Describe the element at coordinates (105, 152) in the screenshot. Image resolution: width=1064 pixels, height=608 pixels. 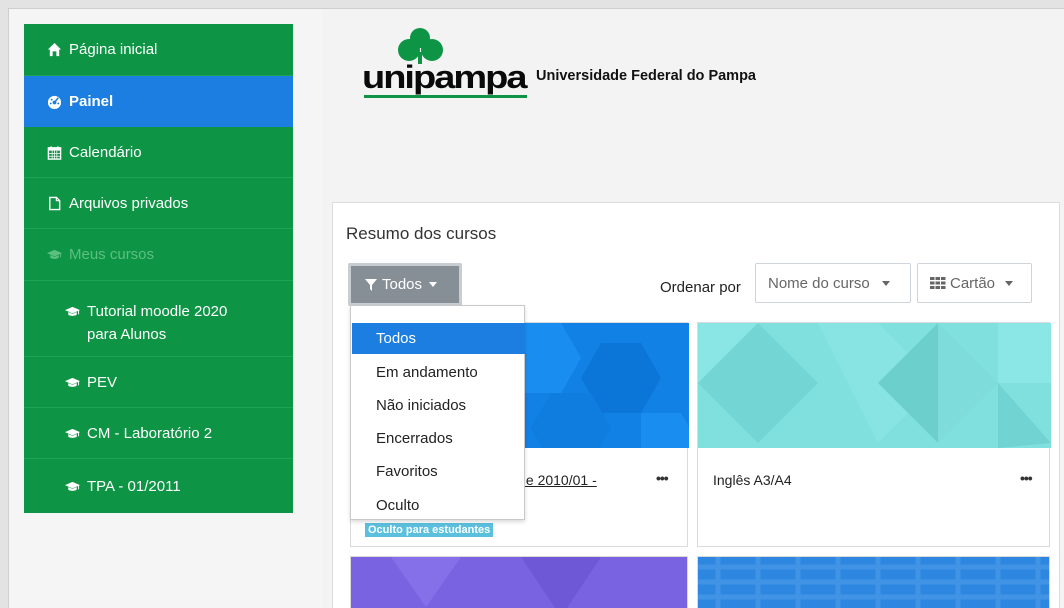
I see `sidebar-item-label: Calendário` at that location.